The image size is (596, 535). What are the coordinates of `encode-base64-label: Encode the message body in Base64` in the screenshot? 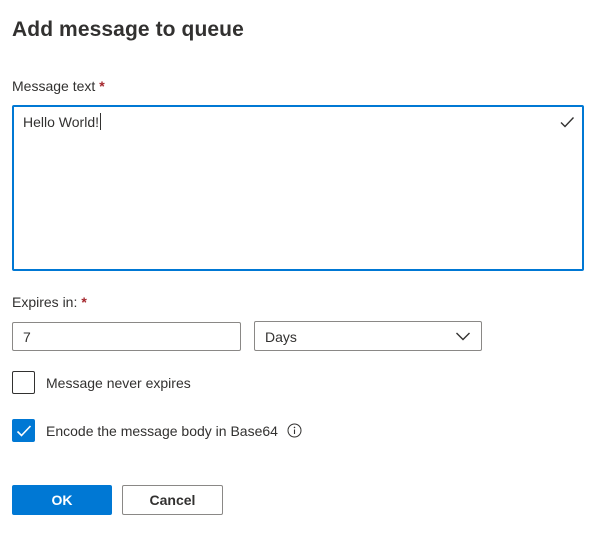 It's located at (162, 430).